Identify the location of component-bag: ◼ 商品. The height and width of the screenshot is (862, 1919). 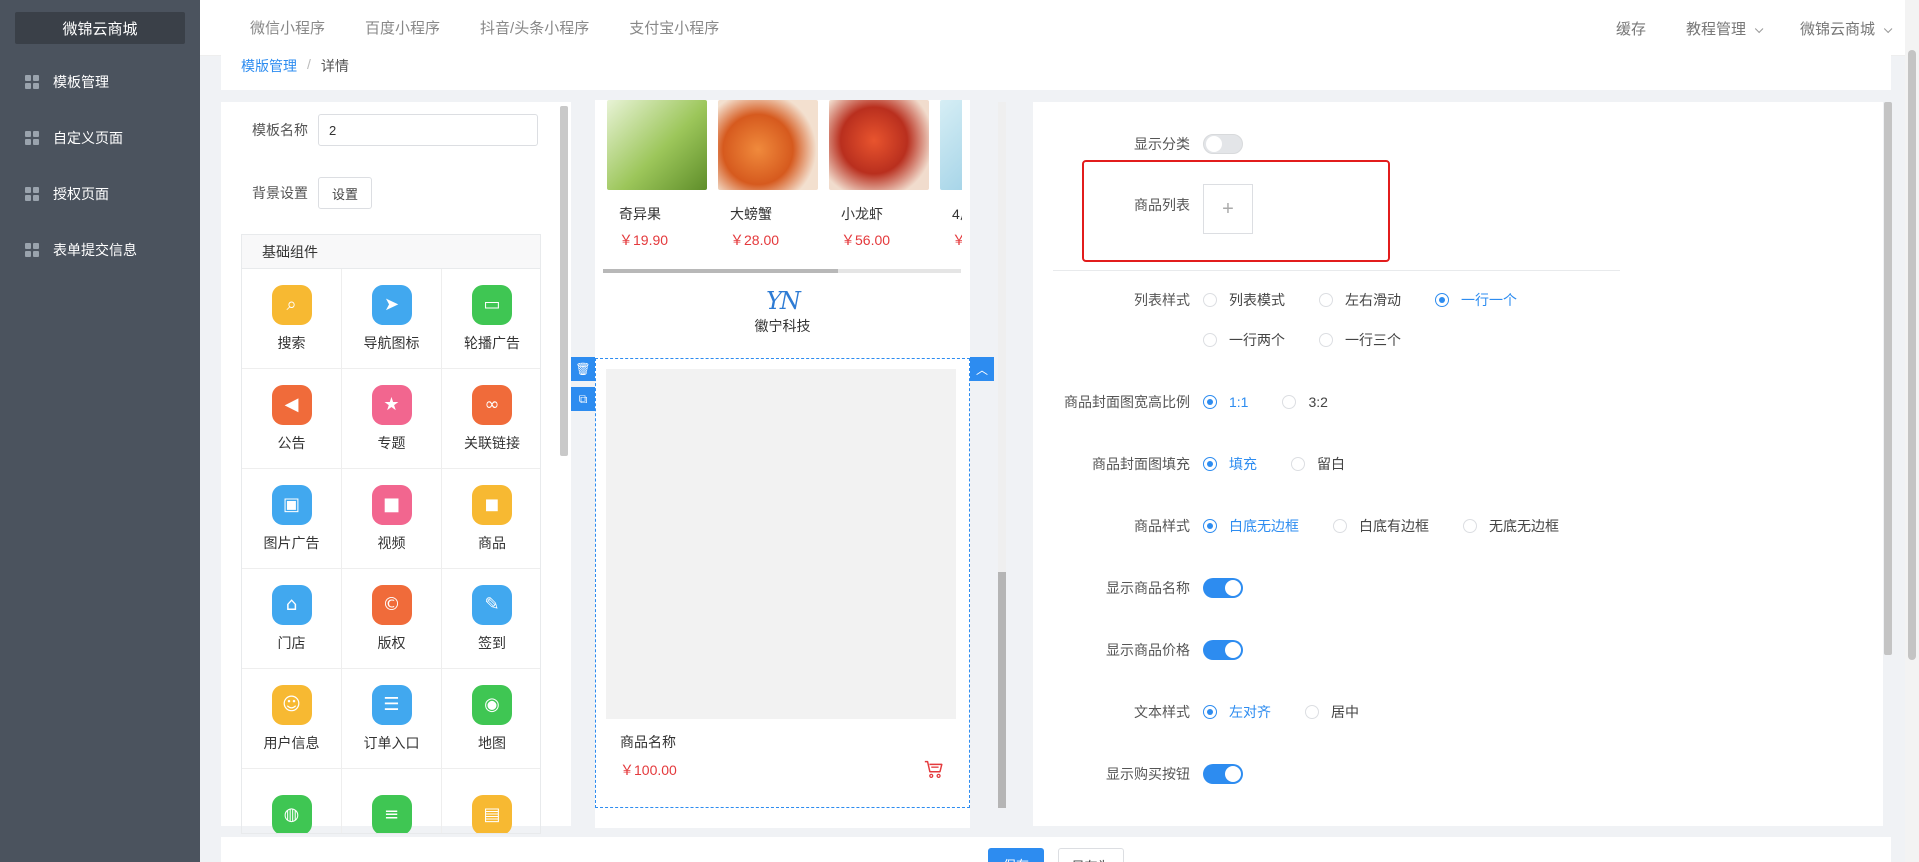
(491, 519).